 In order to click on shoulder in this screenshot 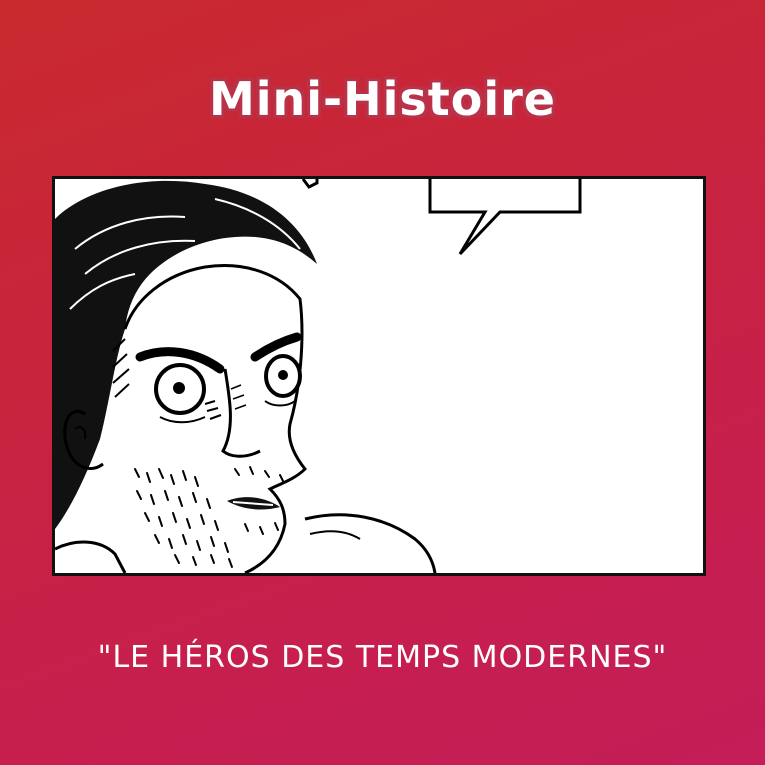, I will do `click(370, 543)`.